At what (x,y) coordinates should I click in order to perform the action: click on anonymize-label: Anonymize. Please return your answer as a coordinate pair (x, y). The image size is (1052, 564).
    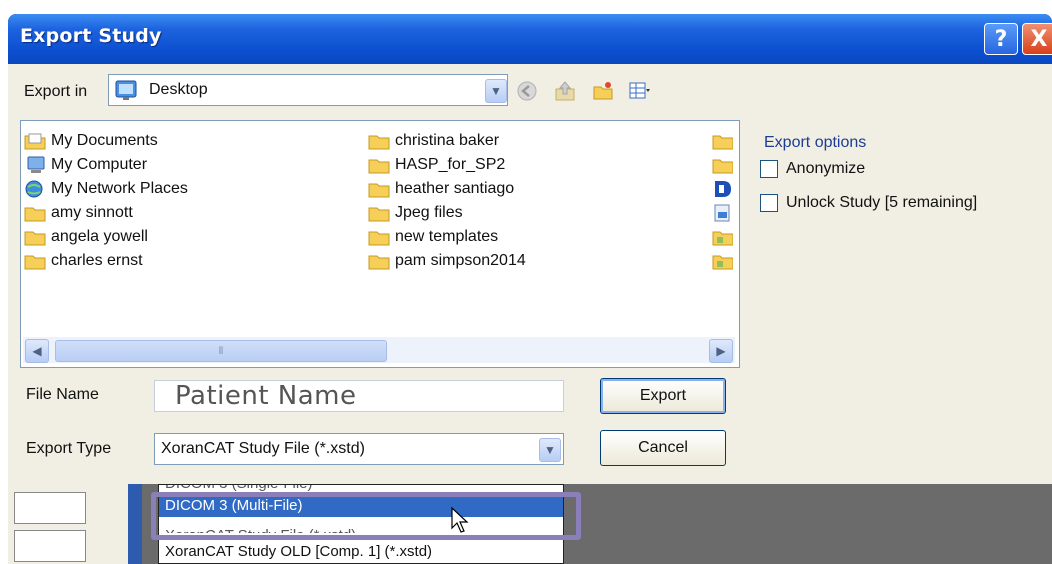
    Looking at the image, I should click on (826, 168).